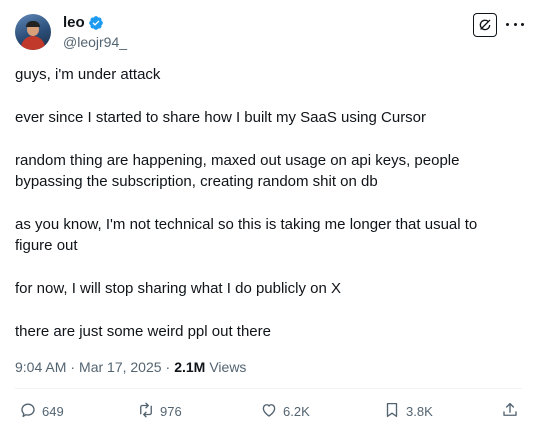  Describe the element at coordinates (485, 25) in the screenshot. I see `grok-icon` at that location.